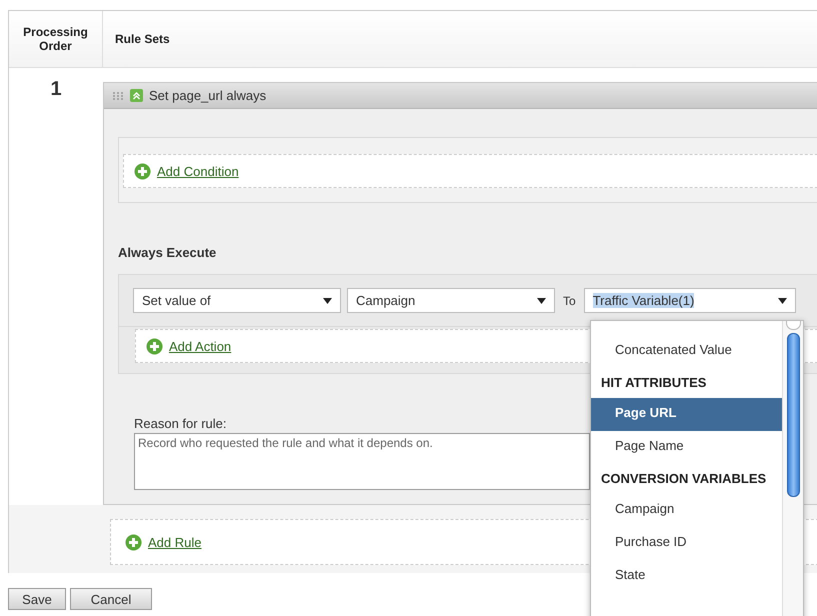 This screenshot has width=817, height=616. I want to click on scrollbar, so click(792, 468).